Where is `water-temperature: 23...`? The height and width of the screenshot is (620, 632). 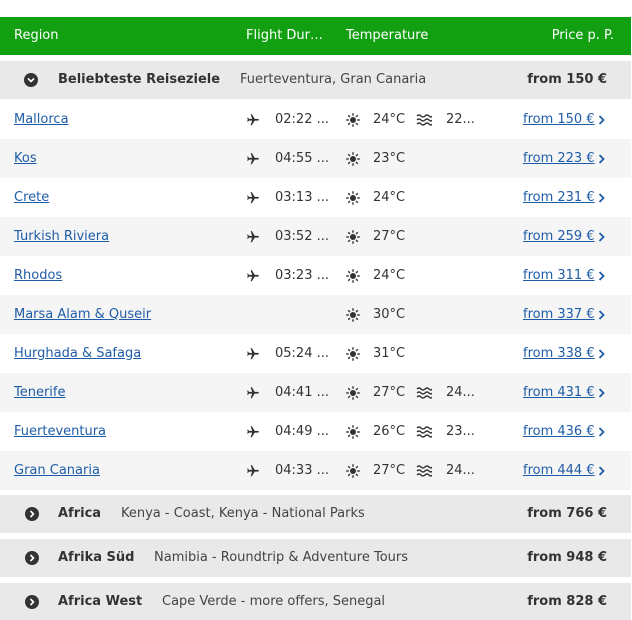
water-temperature: 23... is located at coordinates (460, 431).